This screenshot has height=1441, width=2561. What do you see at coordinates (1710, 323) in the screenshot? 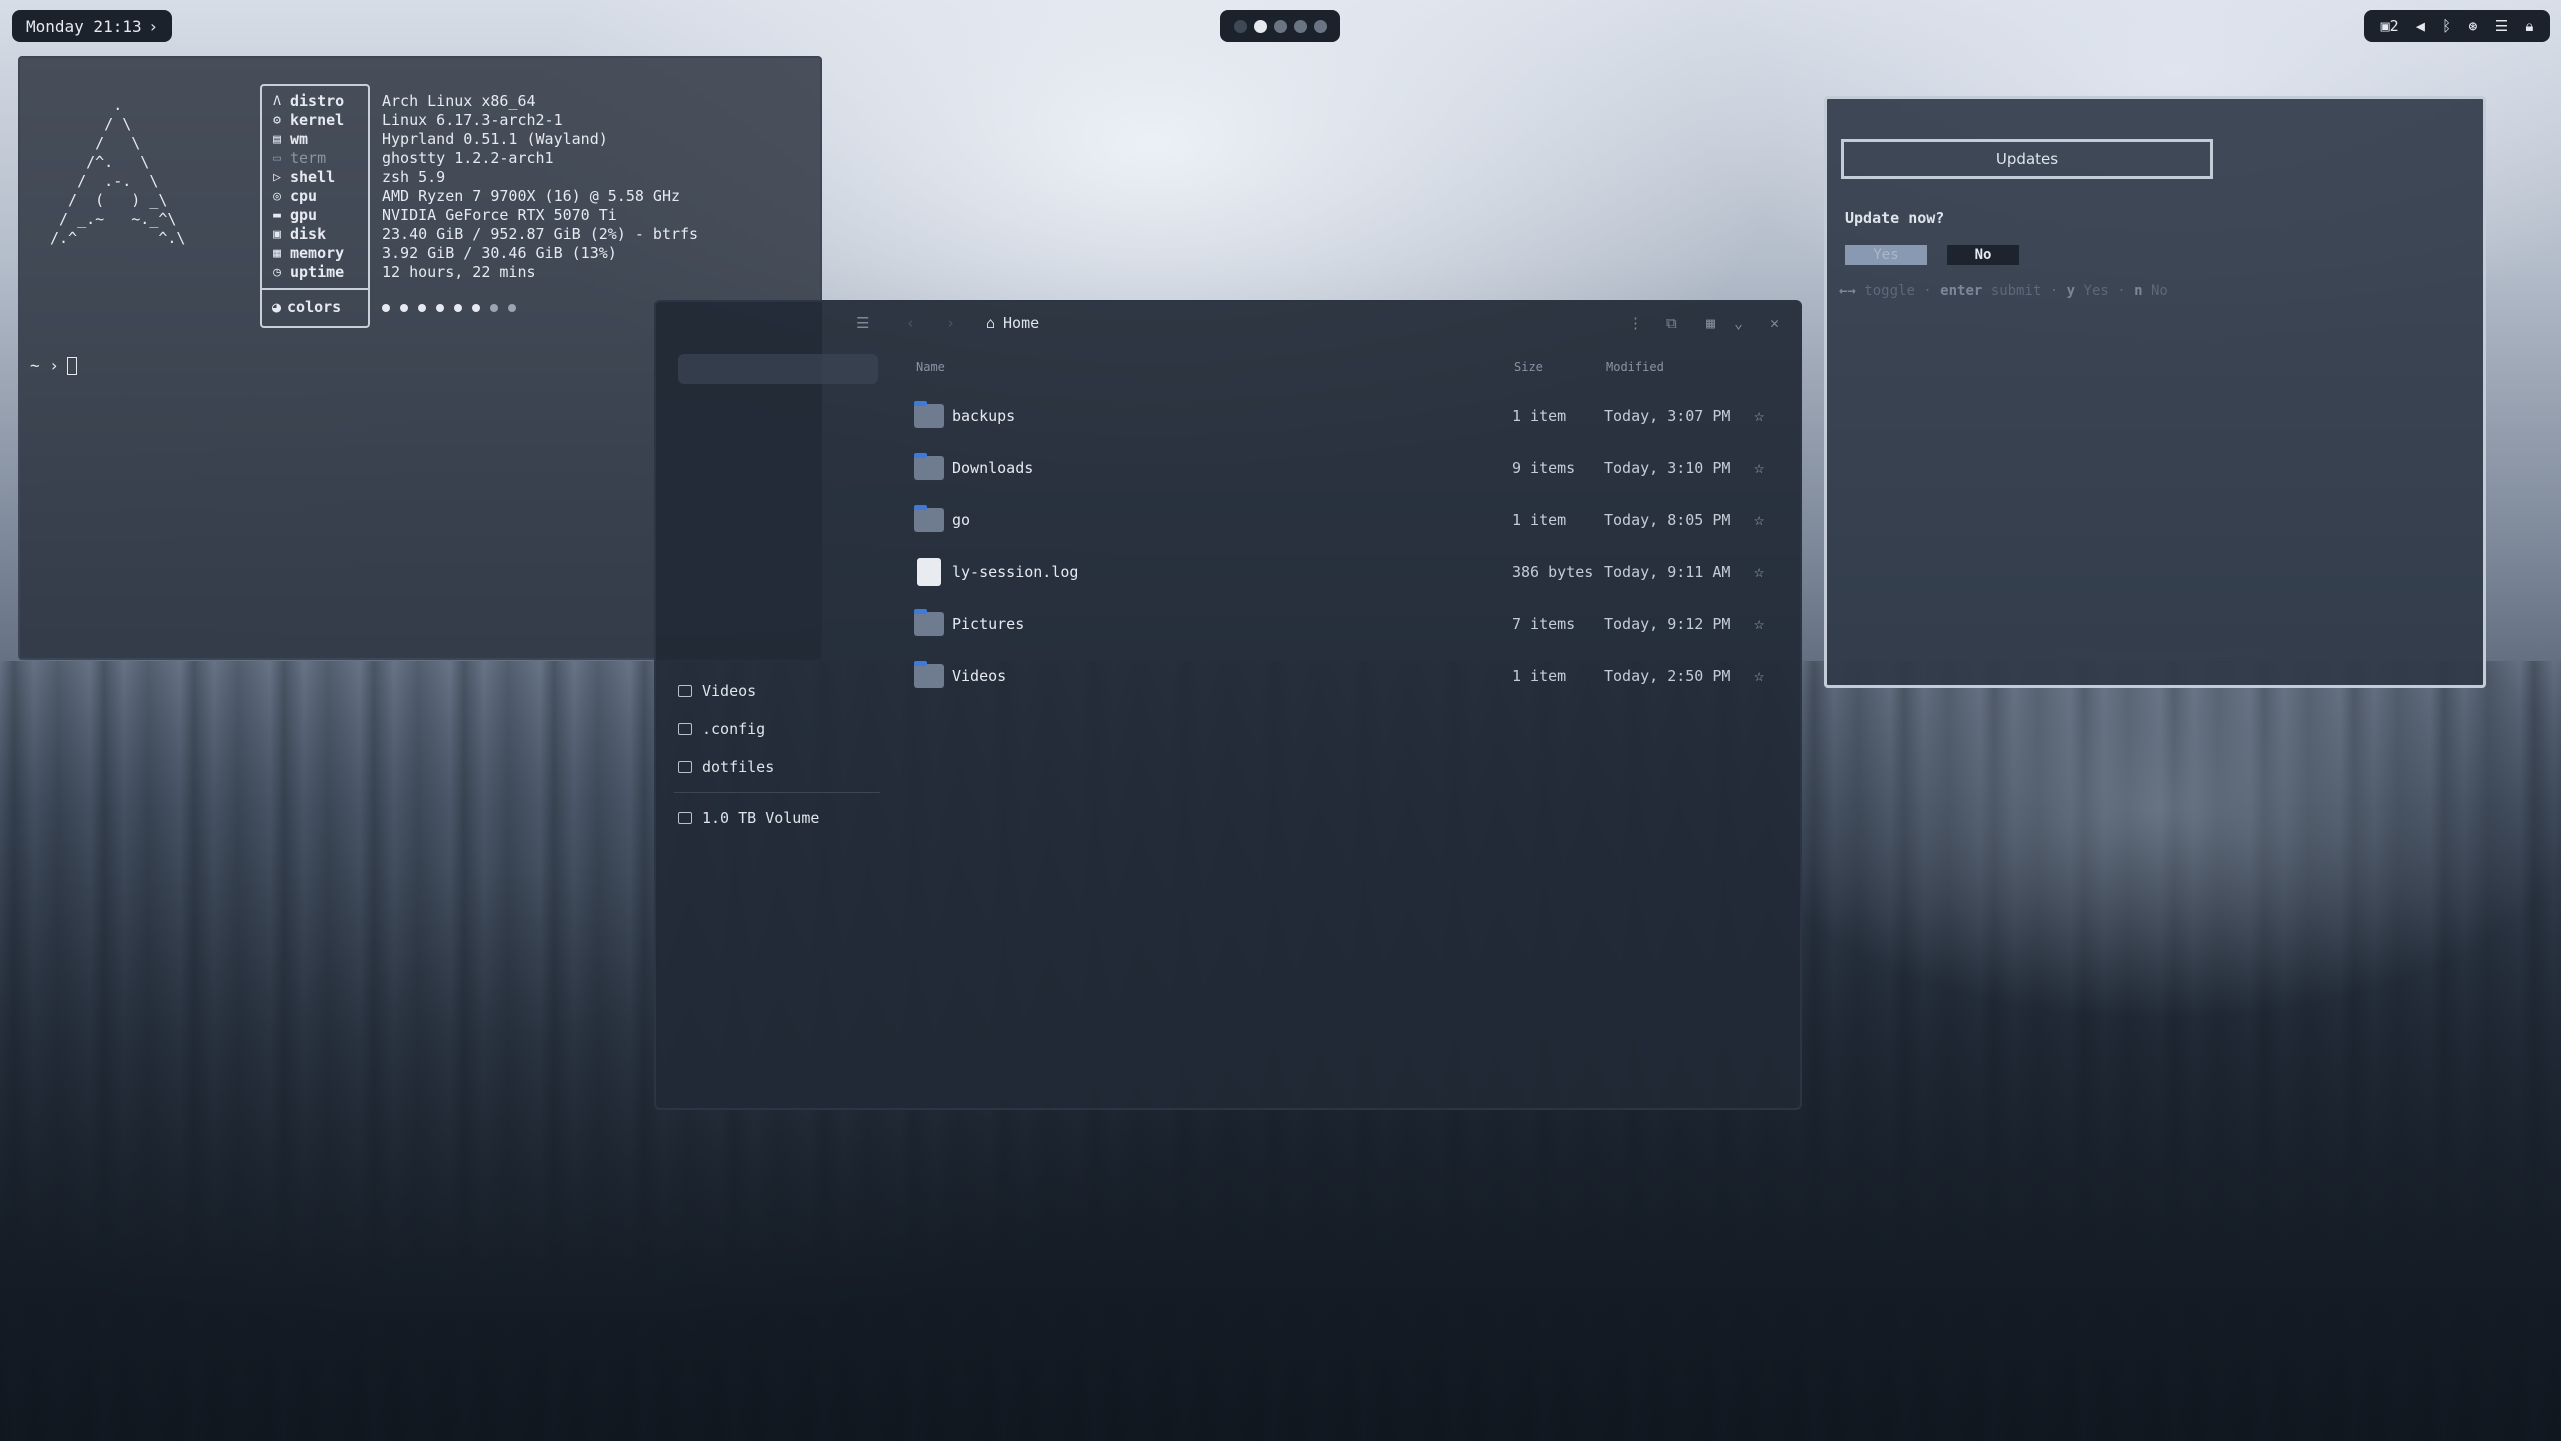
I see `grid-view-icon: ▦` at bounding box center [1710, 323].